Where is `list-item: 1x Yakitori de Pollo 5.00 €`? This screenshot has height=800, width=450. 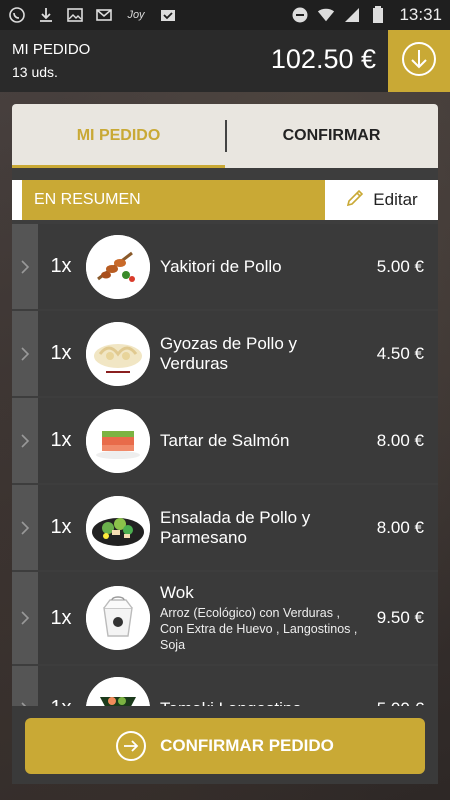 list-item: 1x Yakitori de Pollo 5.00 € is located at coordinates (225, 266).